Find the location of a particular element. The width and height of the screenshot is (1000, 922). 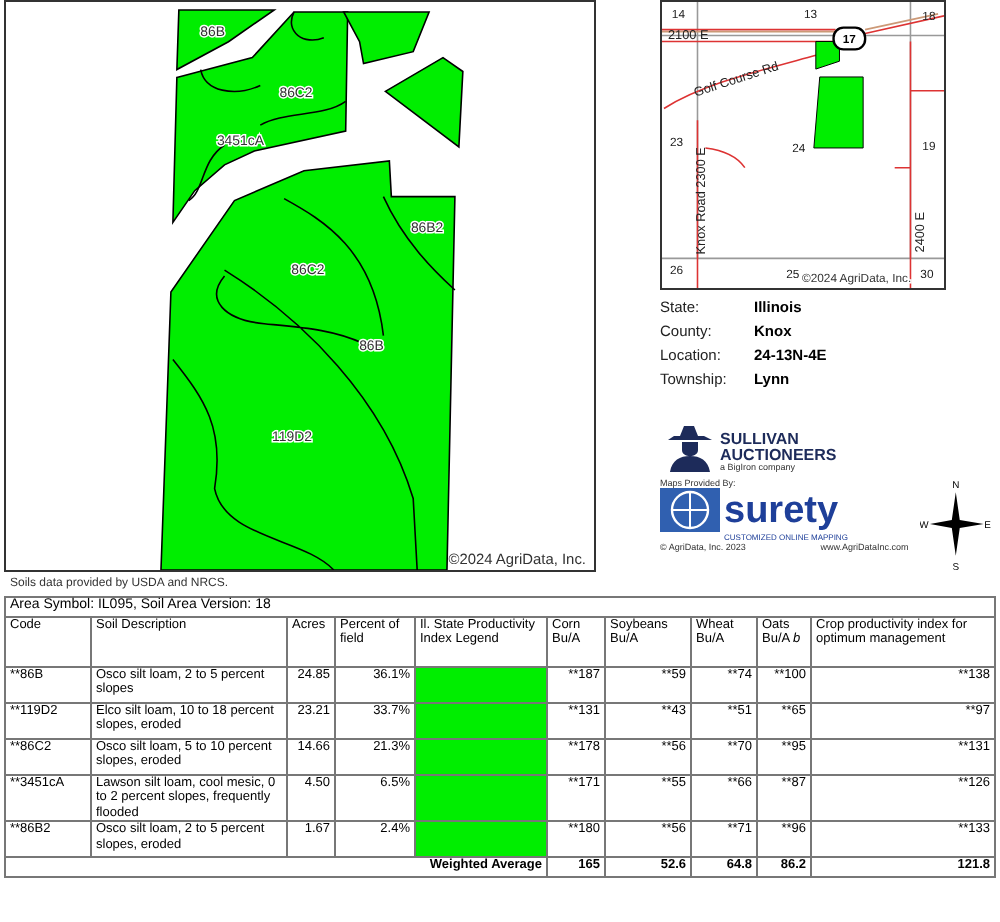

provider-brand: surety is located at coordinates (781, 510).